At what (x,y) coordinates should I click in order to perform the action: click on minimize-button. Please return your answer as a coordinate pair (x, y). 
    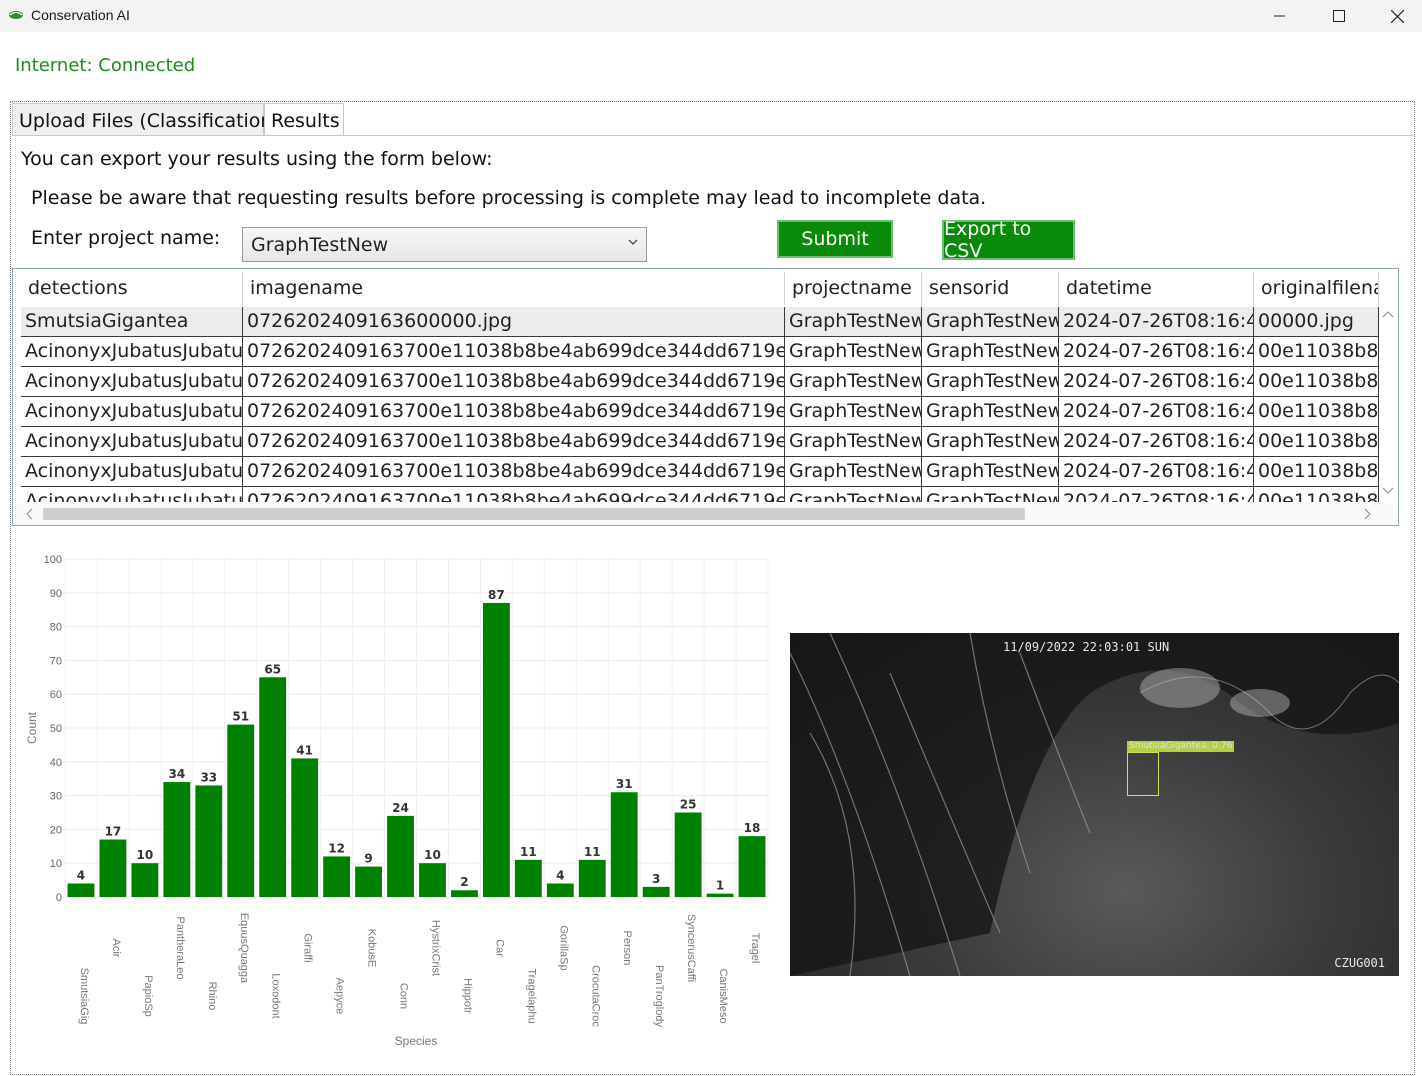
    Looking at the image, I should click on (1280, 16).